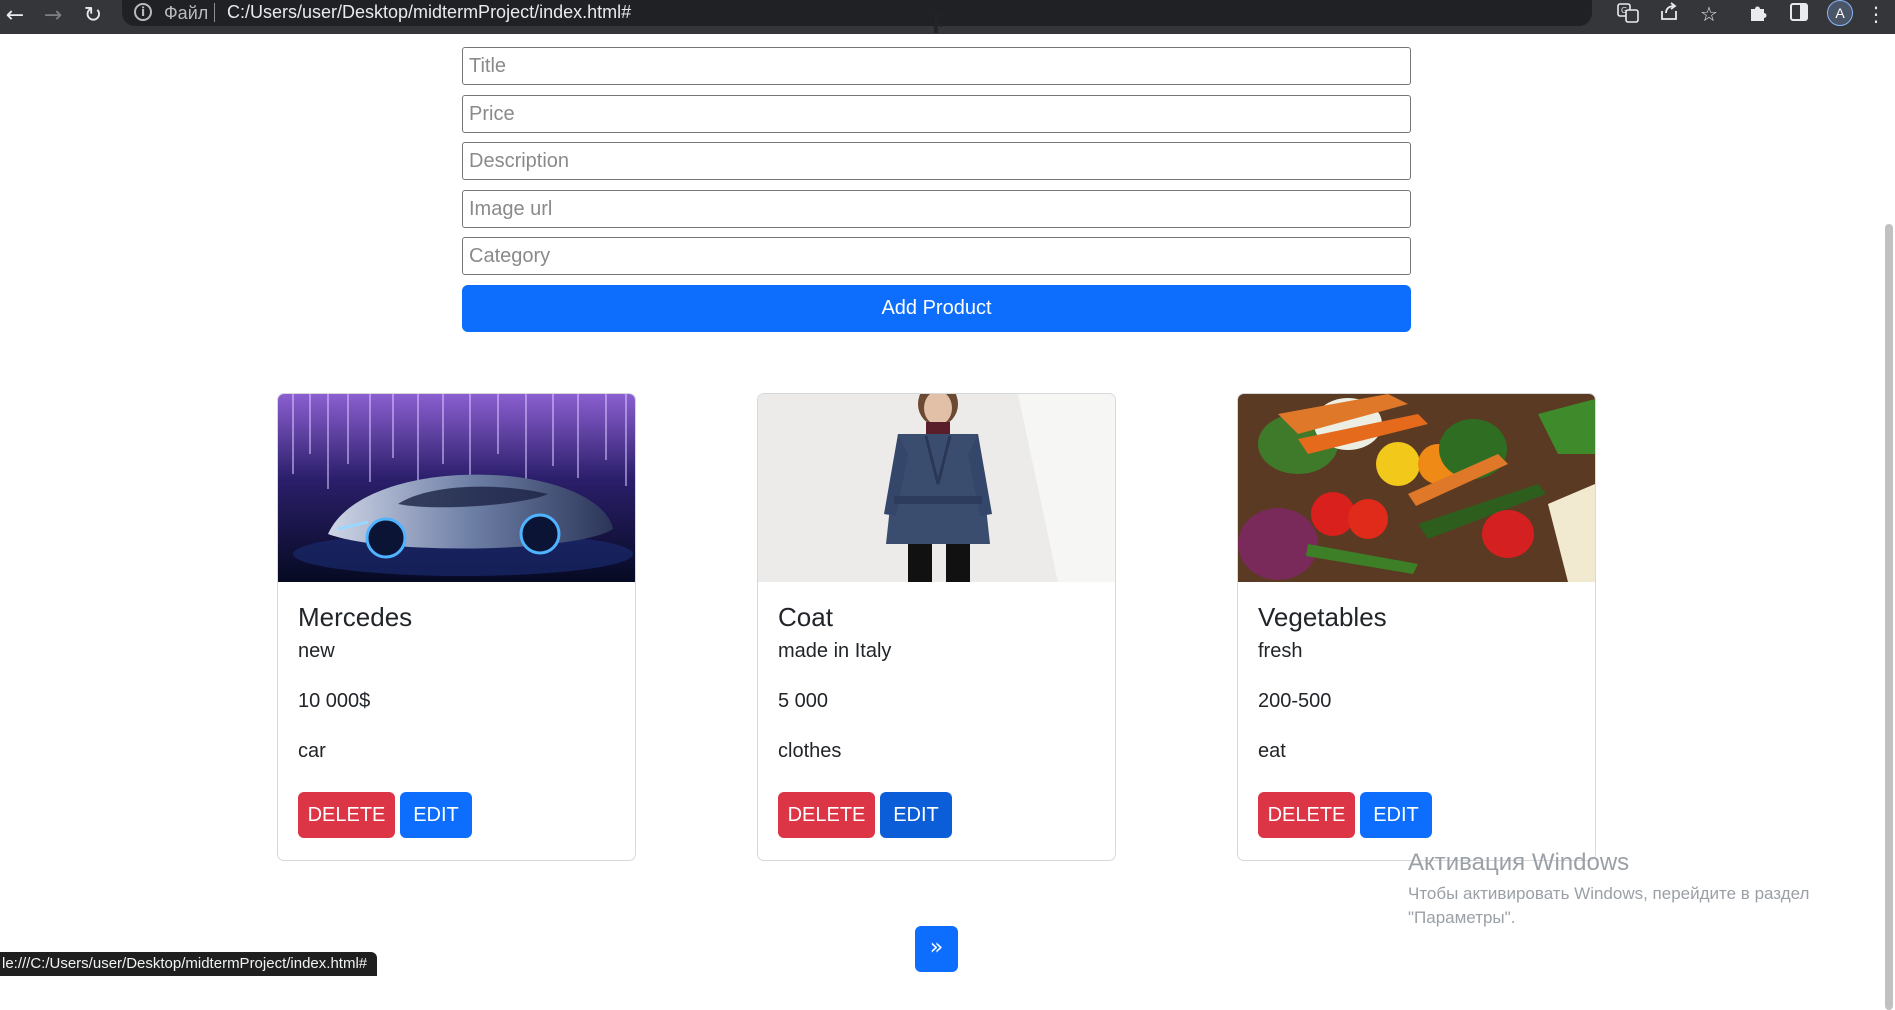  Describe the element at coordinates (1462, 917) in the screenshot. I see `activation-line: "Параметры".` at that location.